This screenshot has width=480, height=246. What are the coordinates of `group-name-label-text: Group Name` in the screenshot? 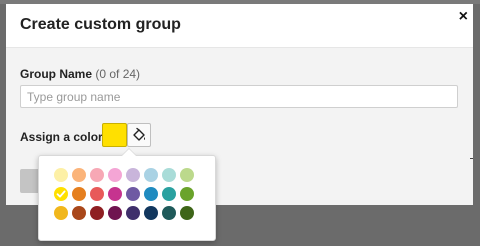 It's located at (56, 74).